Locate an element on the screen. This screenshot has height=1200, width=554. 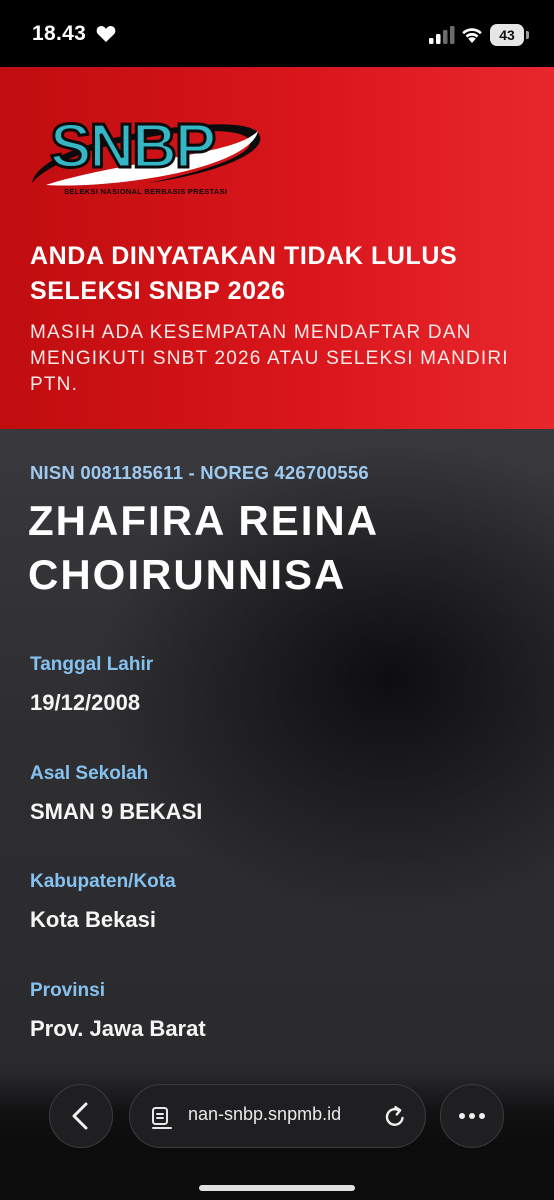
school-value: SMAN 9 BEKASI is located at coordinates (116, 811).